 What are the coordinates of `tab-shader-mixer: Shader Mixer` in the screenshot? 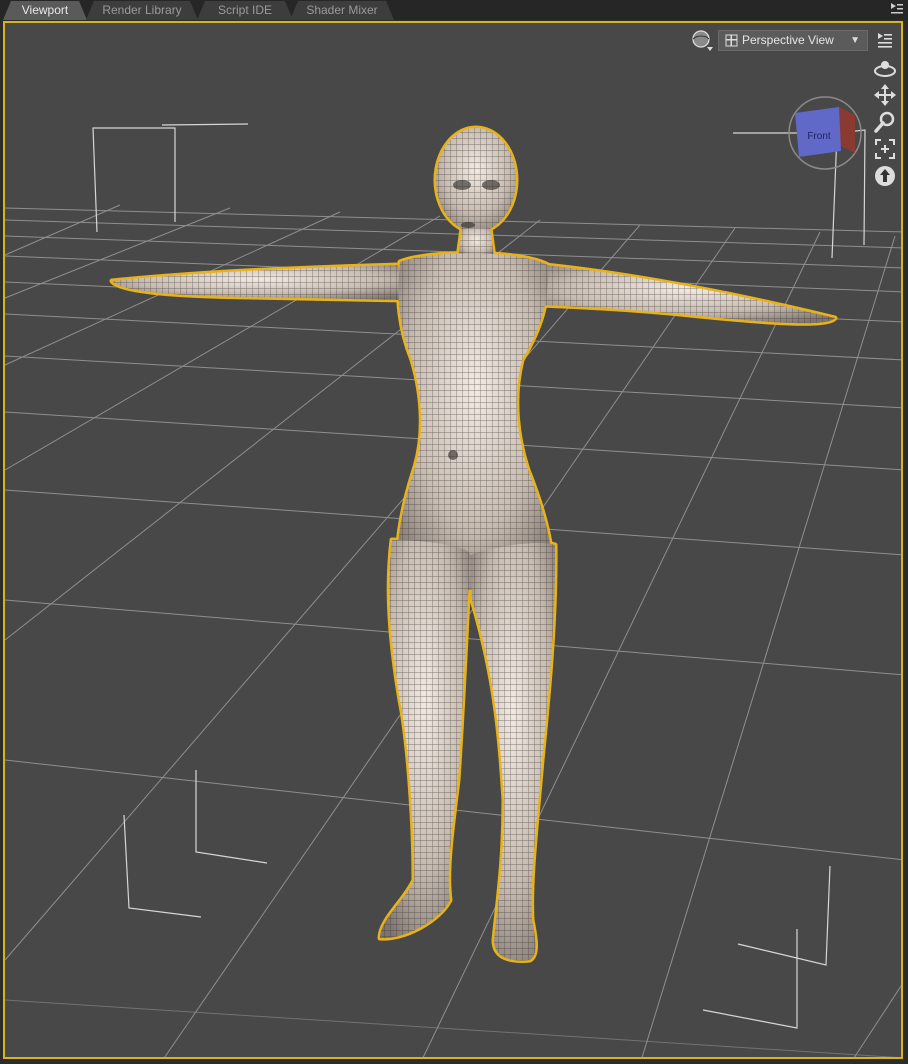 It's located at (342, 10).